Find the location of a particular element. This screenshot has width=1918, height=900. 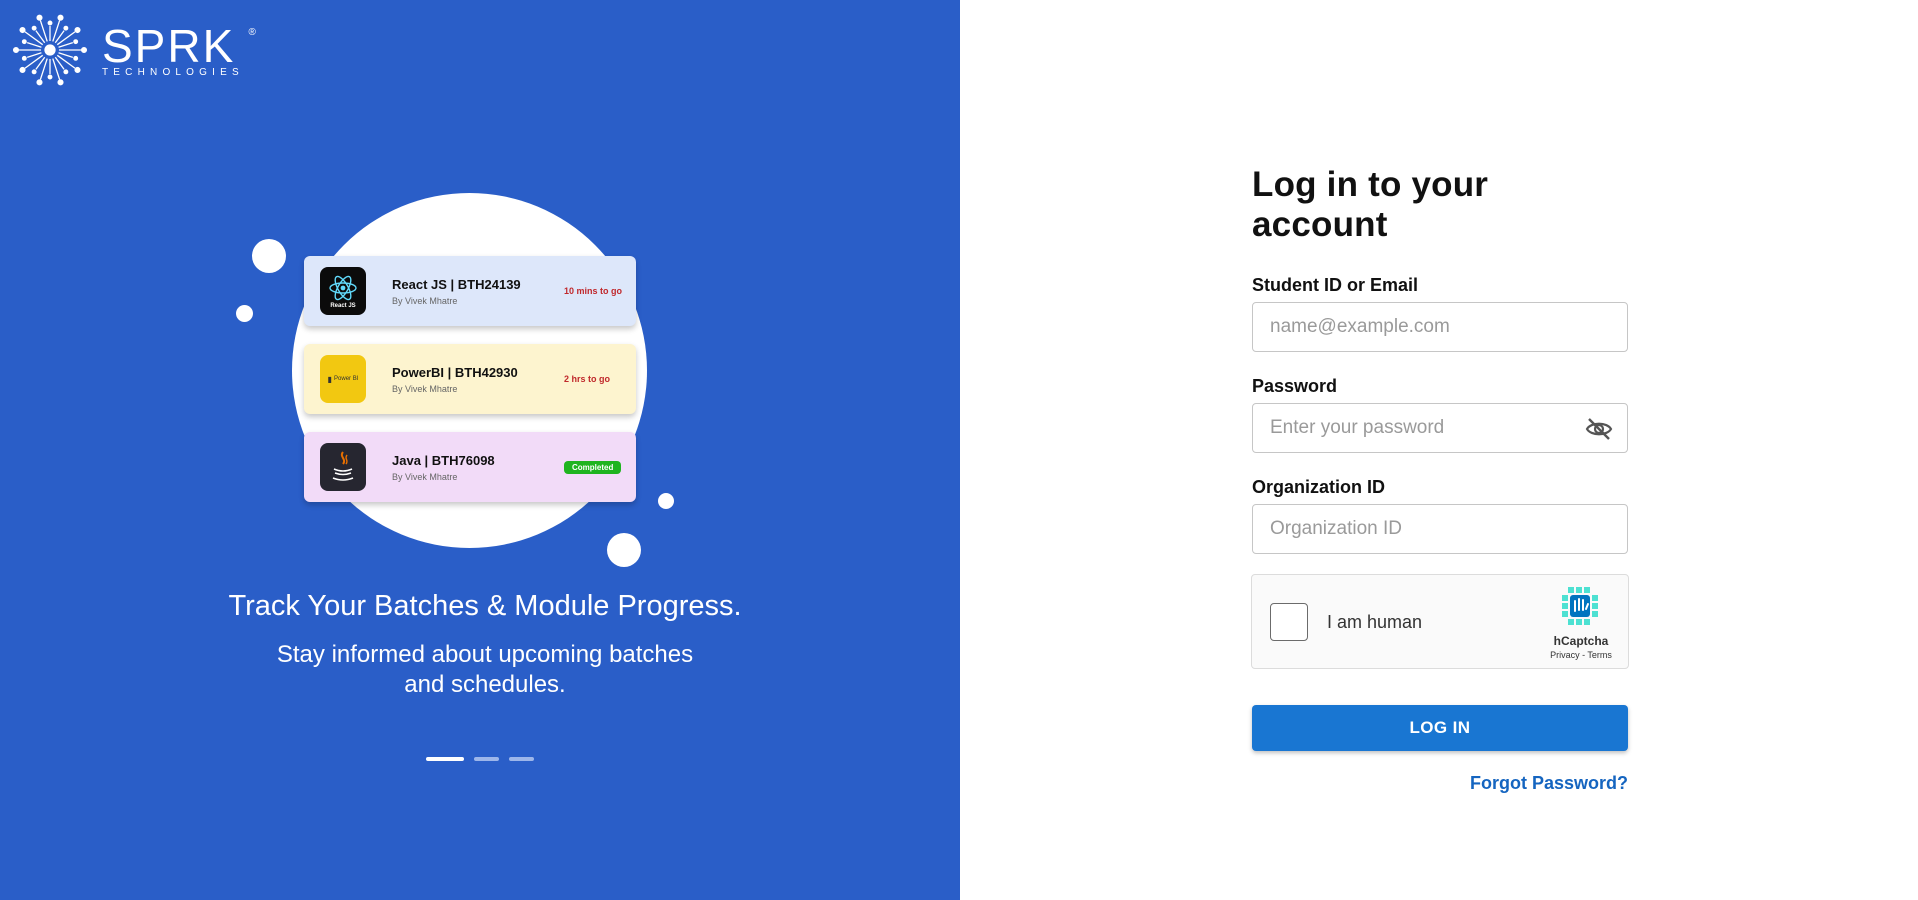

completed-badge: Completed is located at coordinates (593, 467).